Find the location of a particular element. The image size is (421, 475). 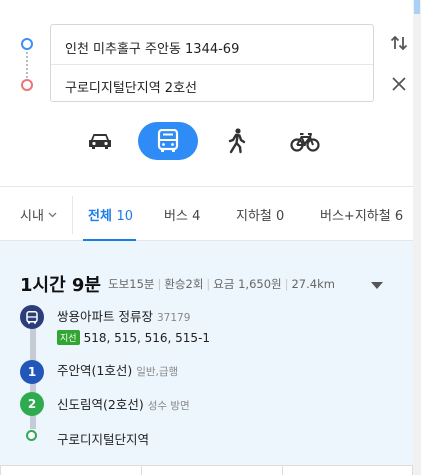

mode-walk-button is located at coordinates (237, 141).